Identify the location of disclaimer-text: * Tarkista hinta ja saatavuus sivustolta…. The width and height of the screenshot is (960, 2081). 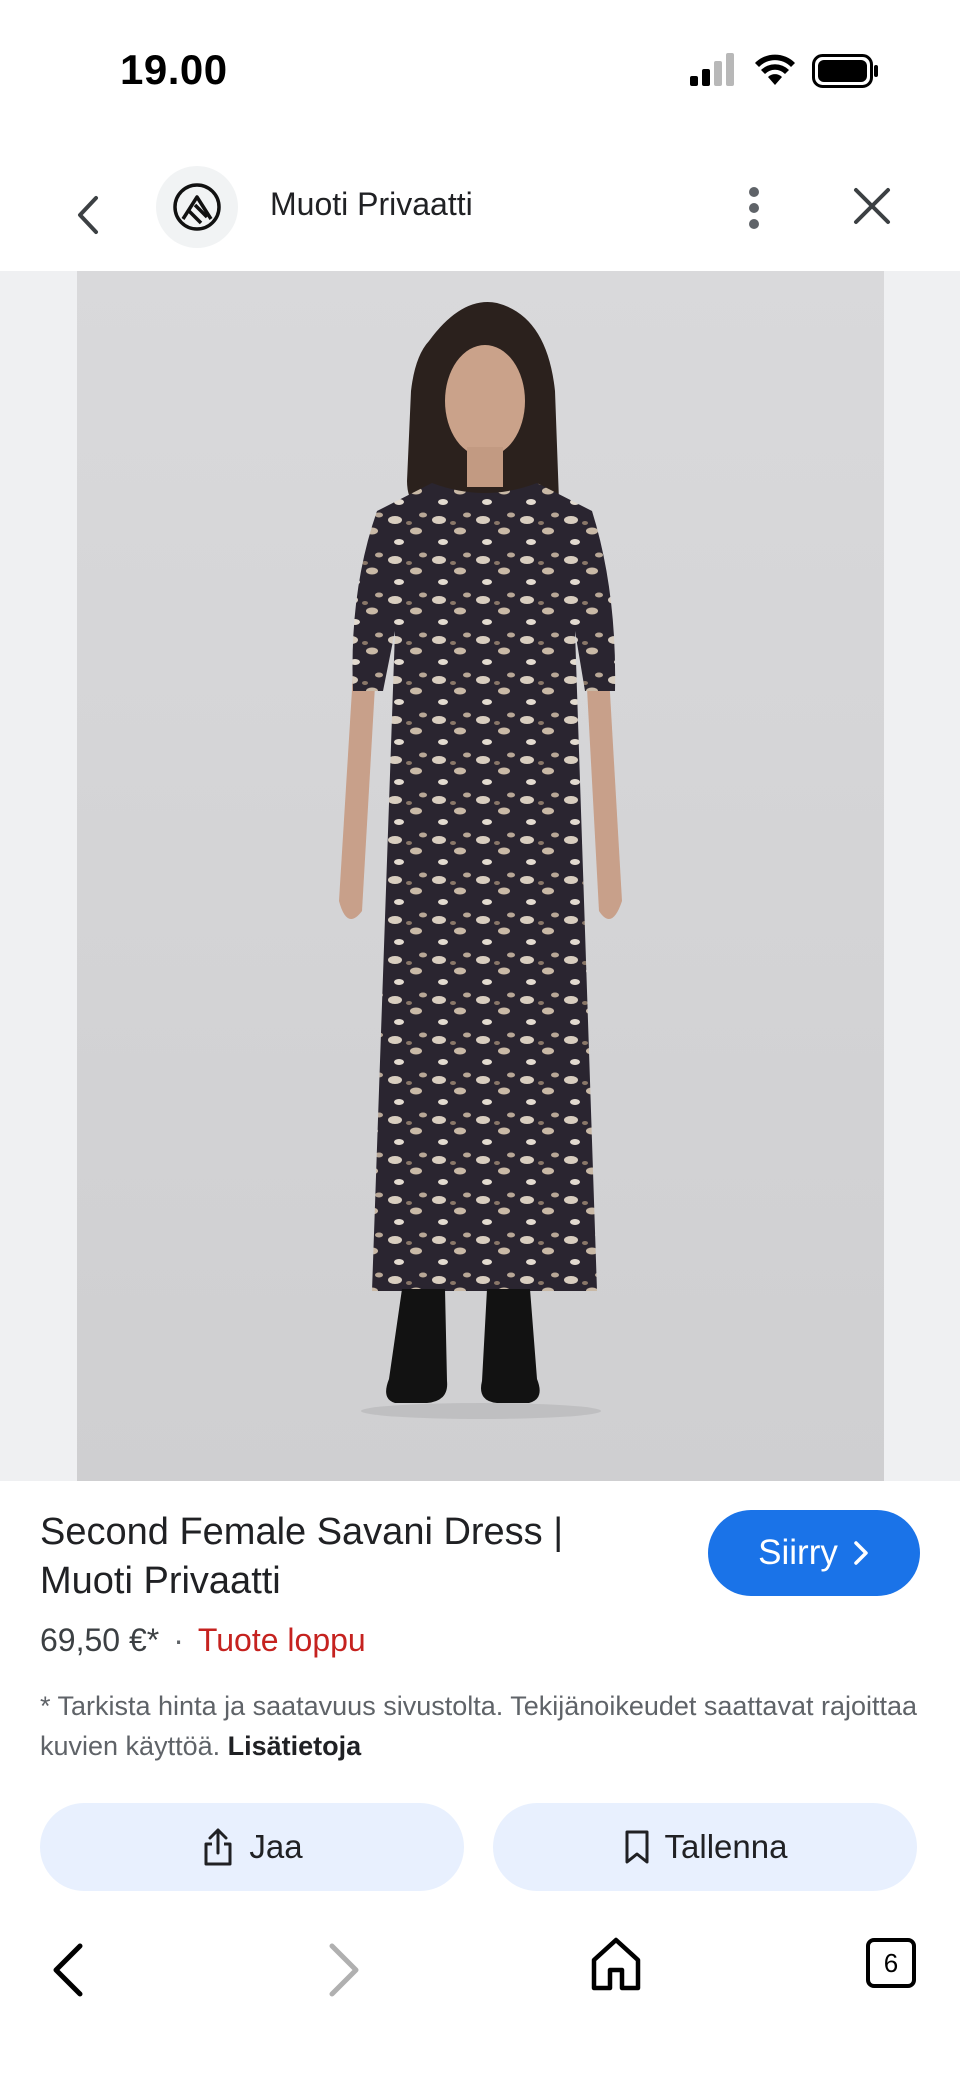
(479, 1726).